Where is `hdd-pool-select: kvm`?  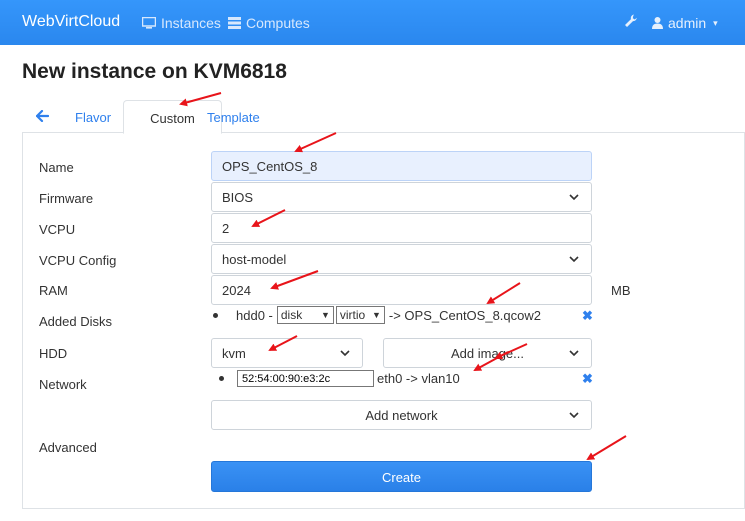
hdd-pool-select: kvm is located at coordinates (287, 353).